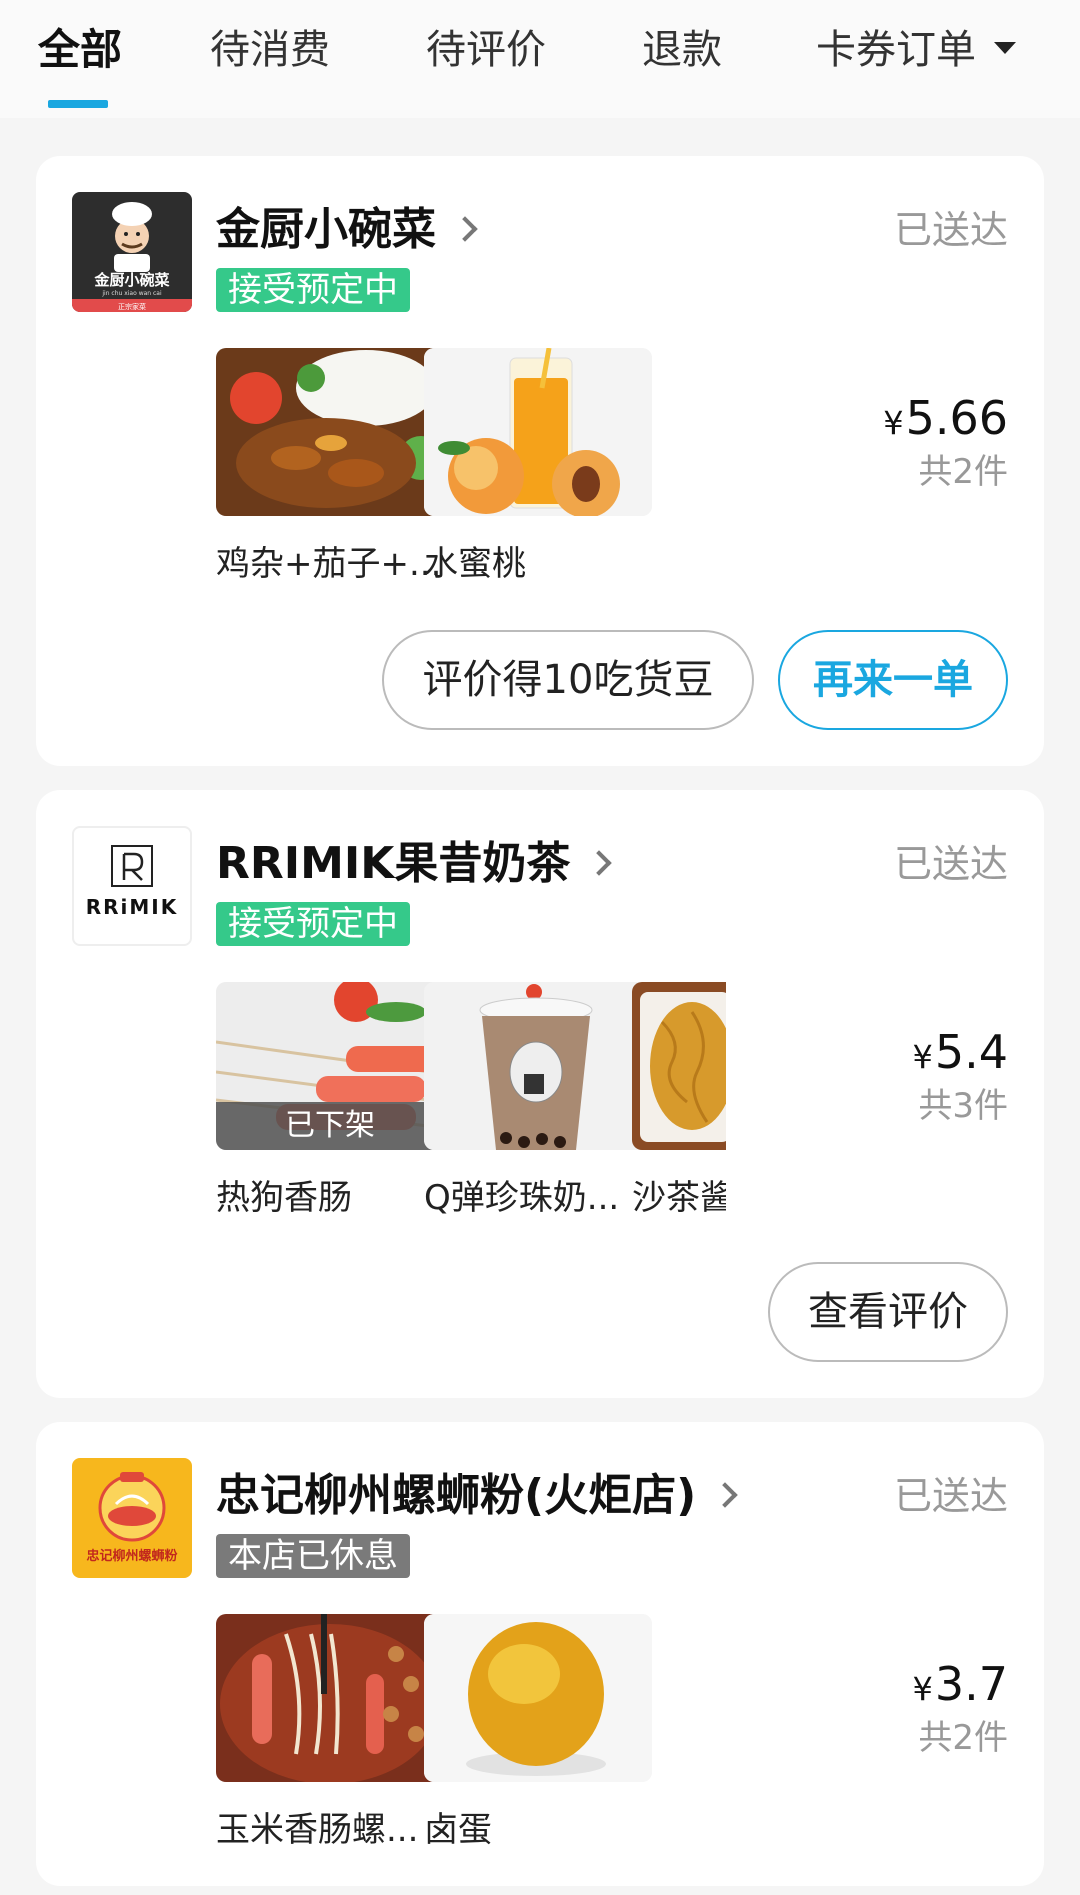 The height and width of the screenshot is (1895, 1080). Describe the element at coordinates (131, 280) in the screenshot. I see `svg-text: 金厨小碗菜` at that location.